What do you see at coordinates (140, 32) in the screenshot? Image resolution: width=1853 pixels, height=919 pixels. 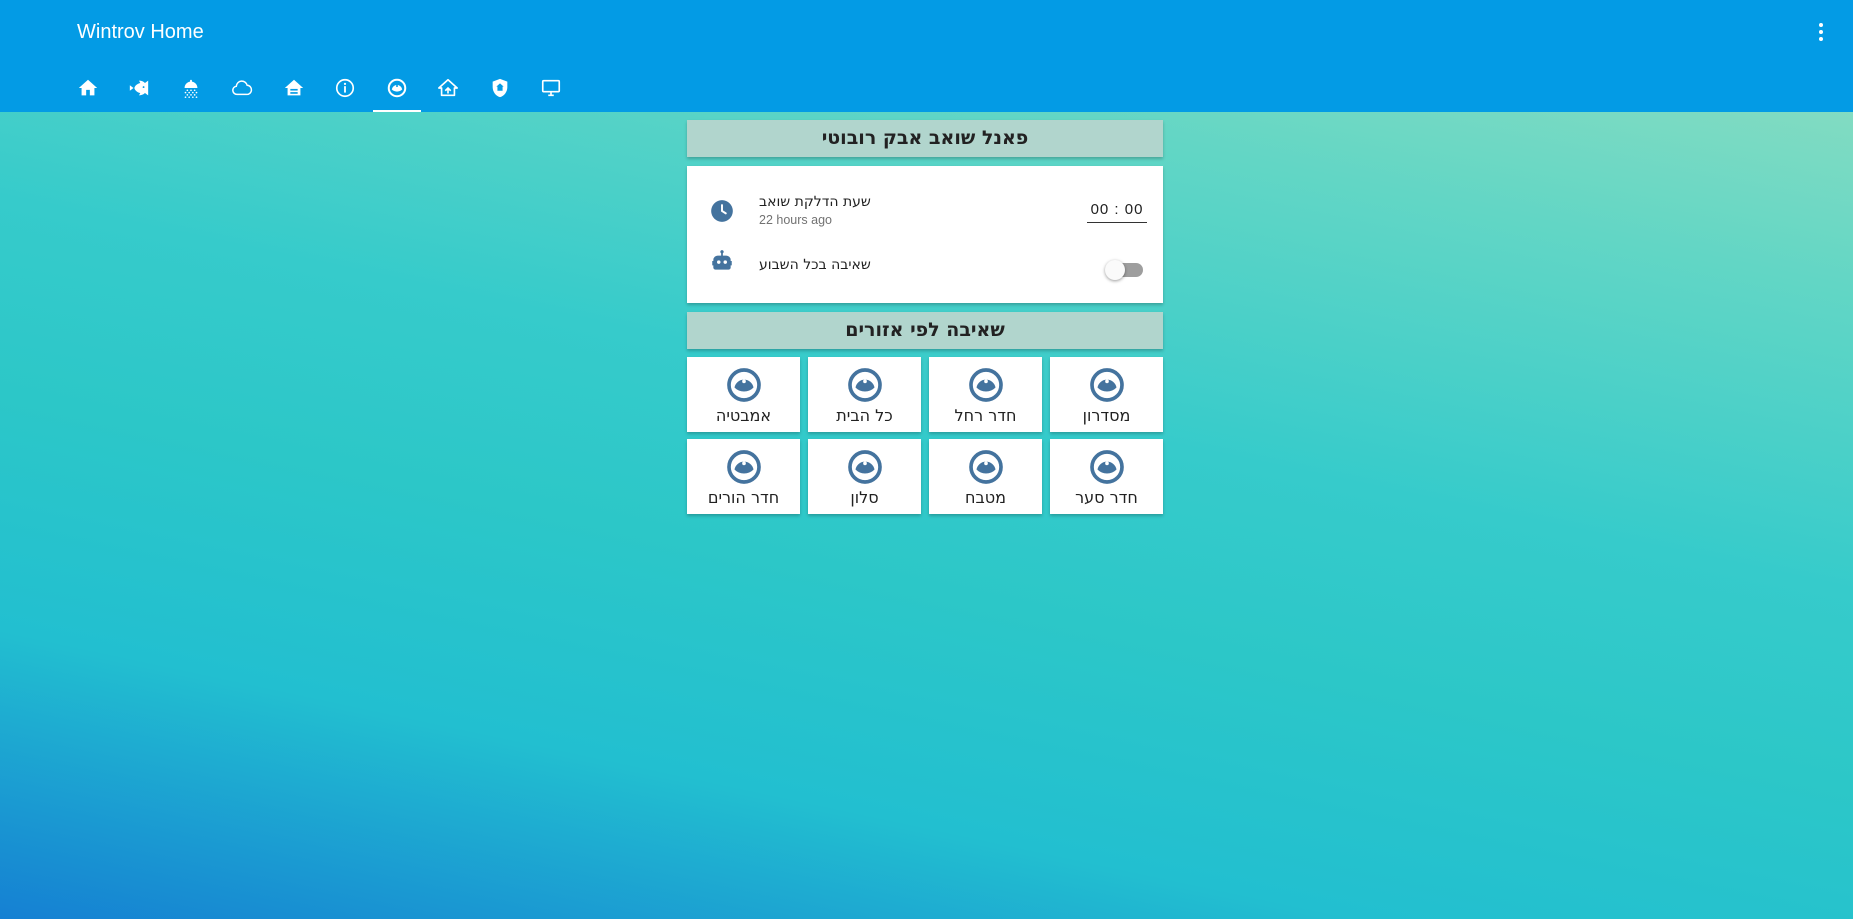 I see `app-title: Wintrov Home` at bounding box center [140, 32].